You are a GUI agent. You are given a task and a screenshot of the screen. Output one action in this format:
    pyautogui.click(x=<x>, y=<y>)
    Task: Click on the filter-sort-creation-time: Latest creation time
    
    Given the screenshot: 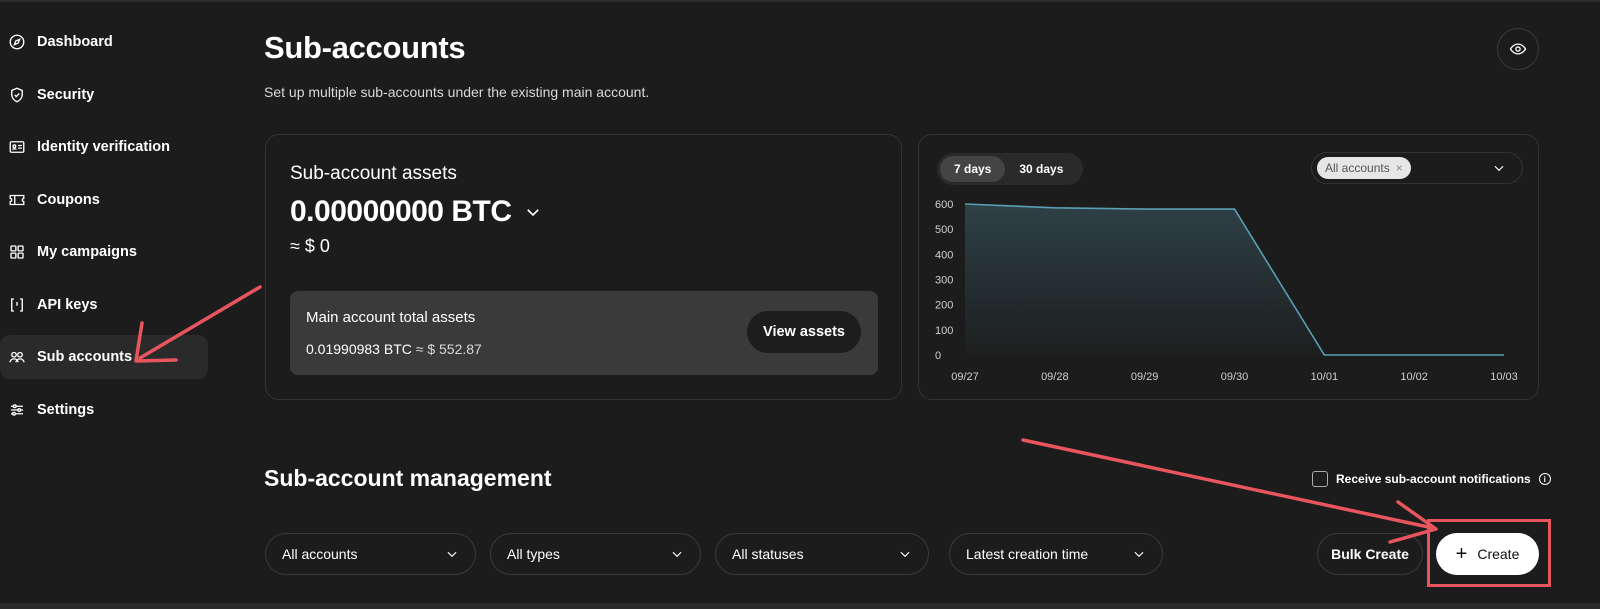 What is the action you would take?
    pyautogui.click(x=1056, y=554)
    